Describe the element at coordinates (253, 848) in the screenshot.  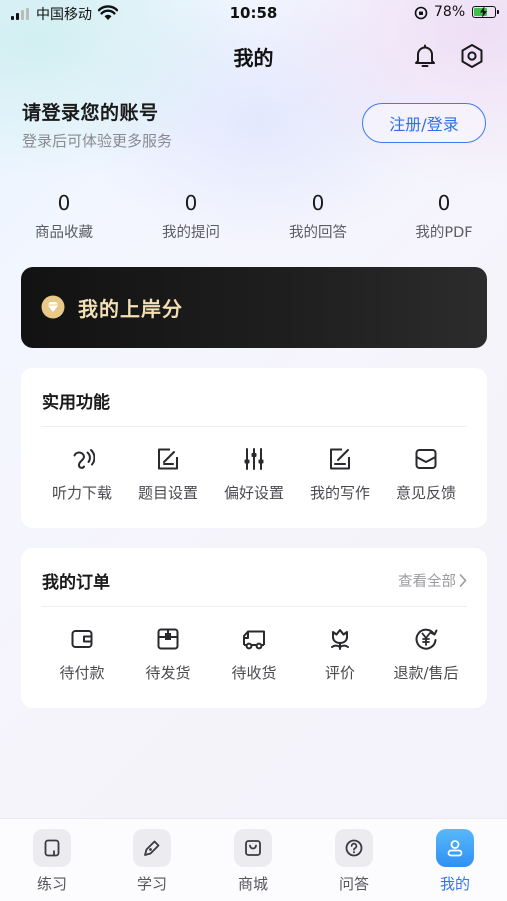
I see `shopping-bag-icon` at that location.